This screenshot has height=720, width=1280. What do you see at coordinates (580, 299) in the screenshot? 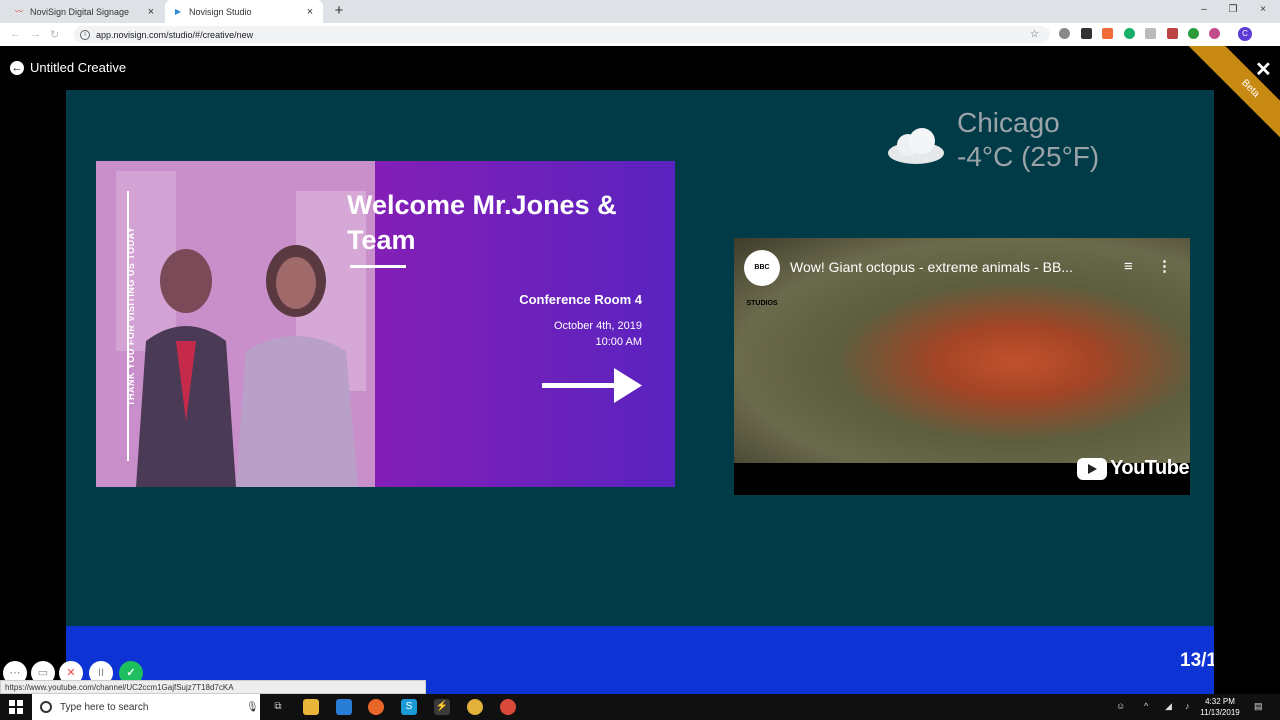
I see `room-label: Conference Room 4` at bounding box center [580, 299].